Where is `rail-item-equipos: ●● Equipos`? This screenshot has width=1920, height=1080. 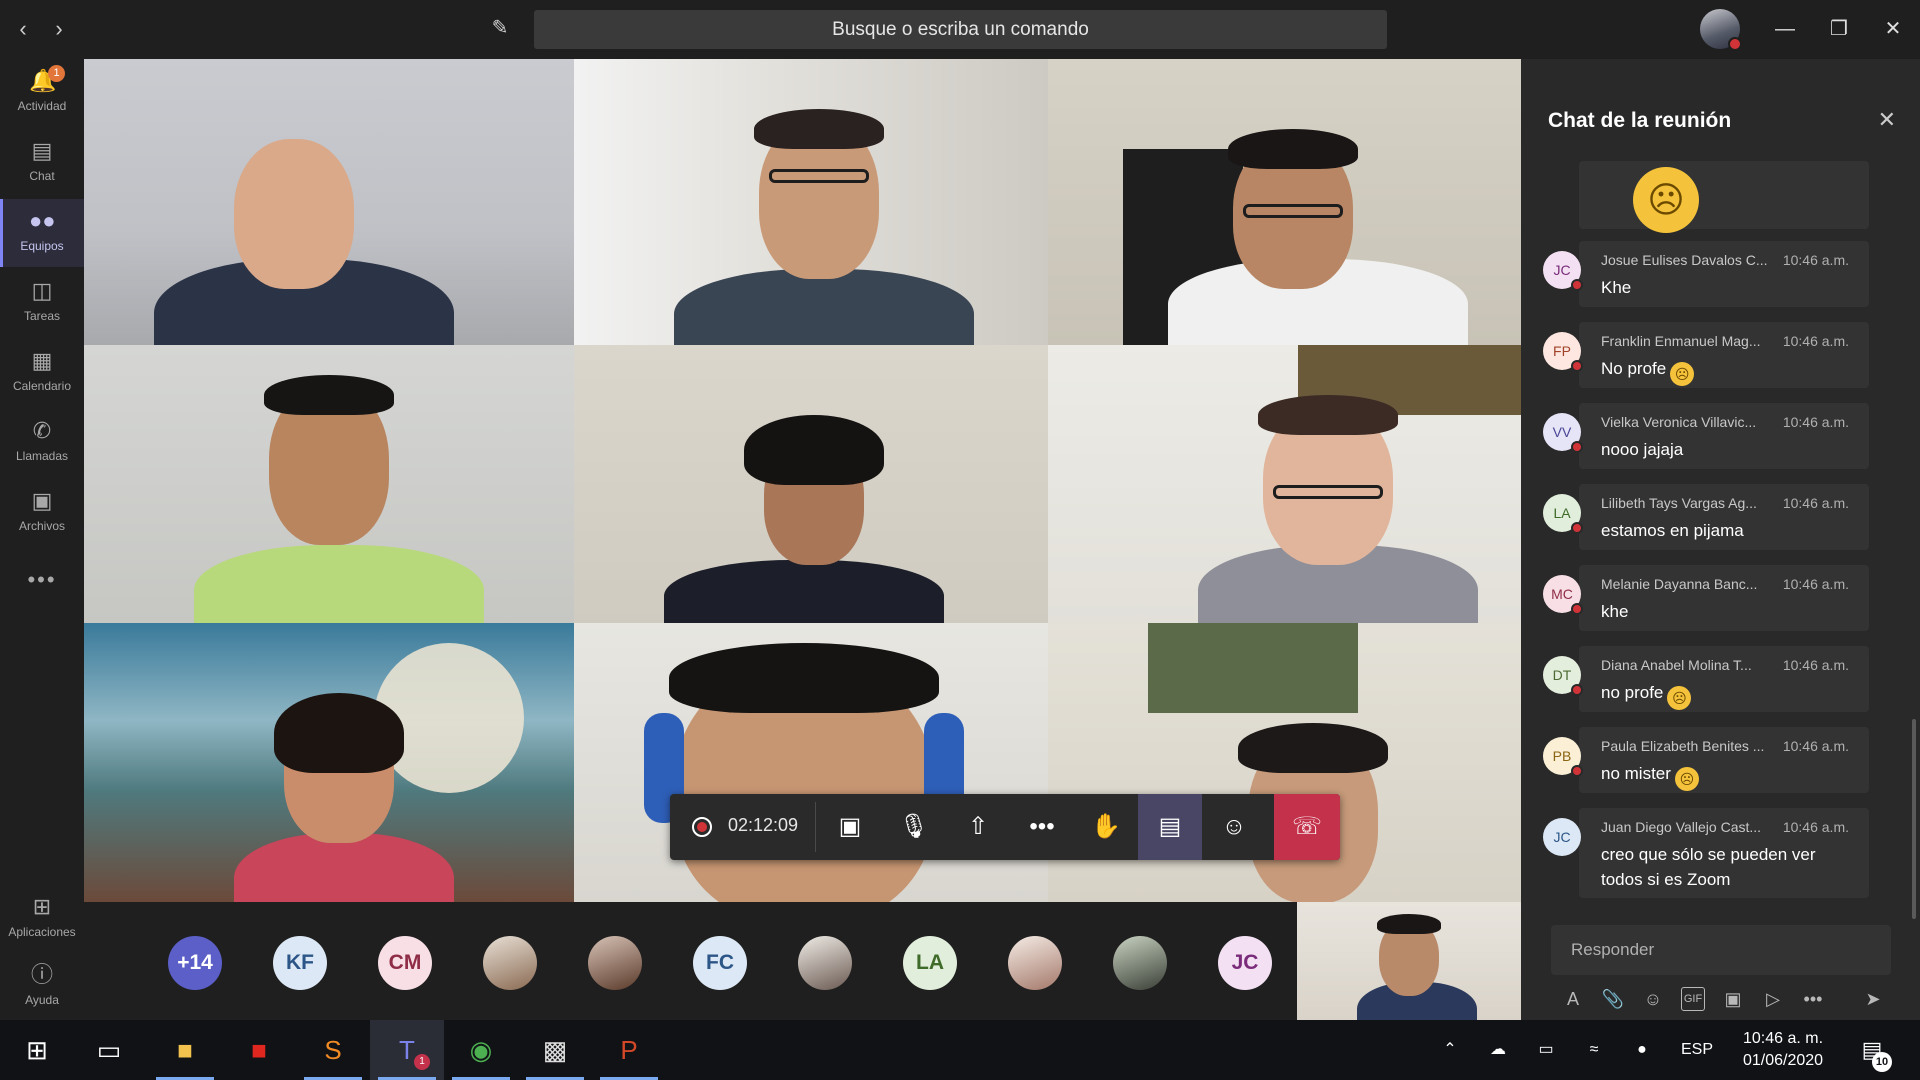
rail-item-equipos: ●● Equipos is located at coordinates (42, 233).